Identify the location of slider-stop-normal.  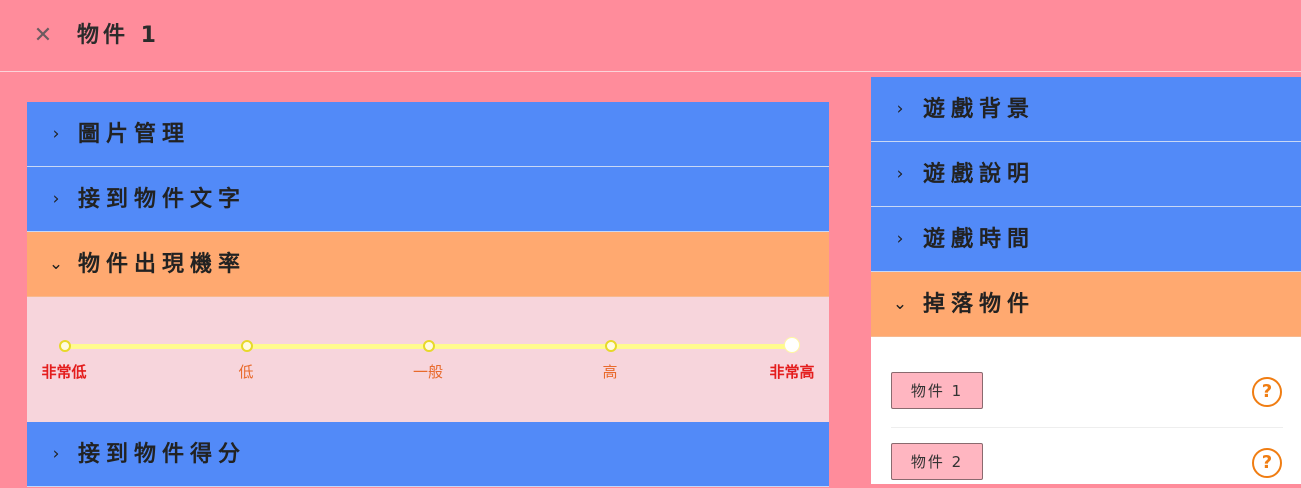
(429, 346).